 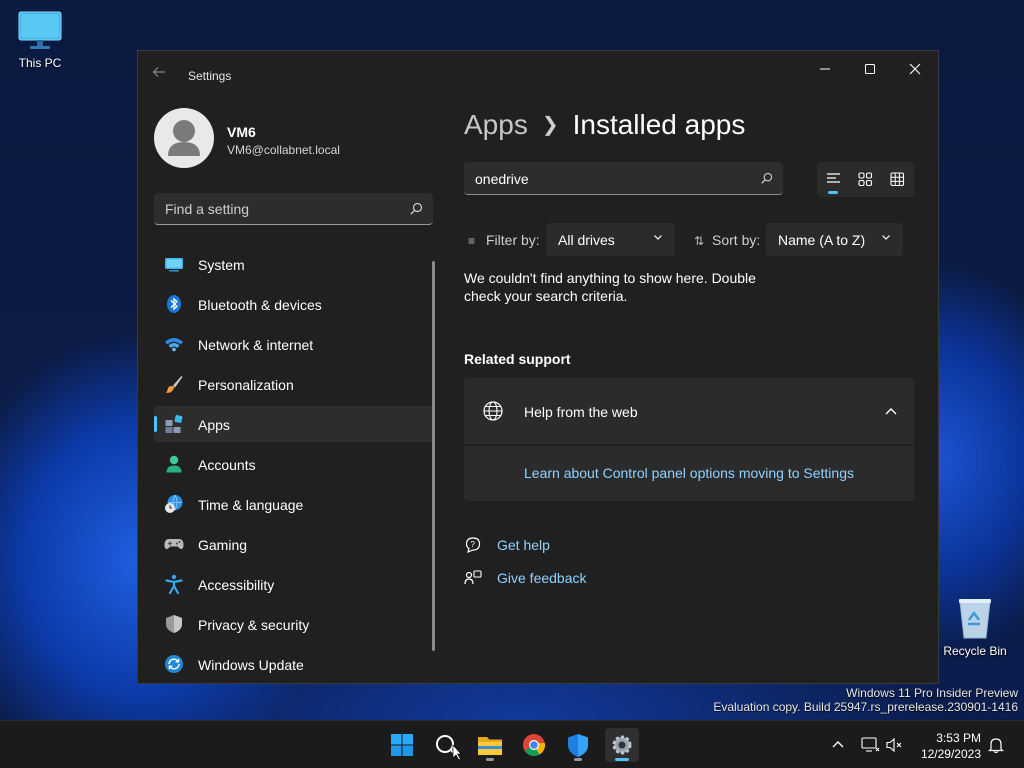 What do you see at coordinates (293, 424) in the screenshot?
I see `sidebar-item-apps: Apps` at bounding box center [293, 424].